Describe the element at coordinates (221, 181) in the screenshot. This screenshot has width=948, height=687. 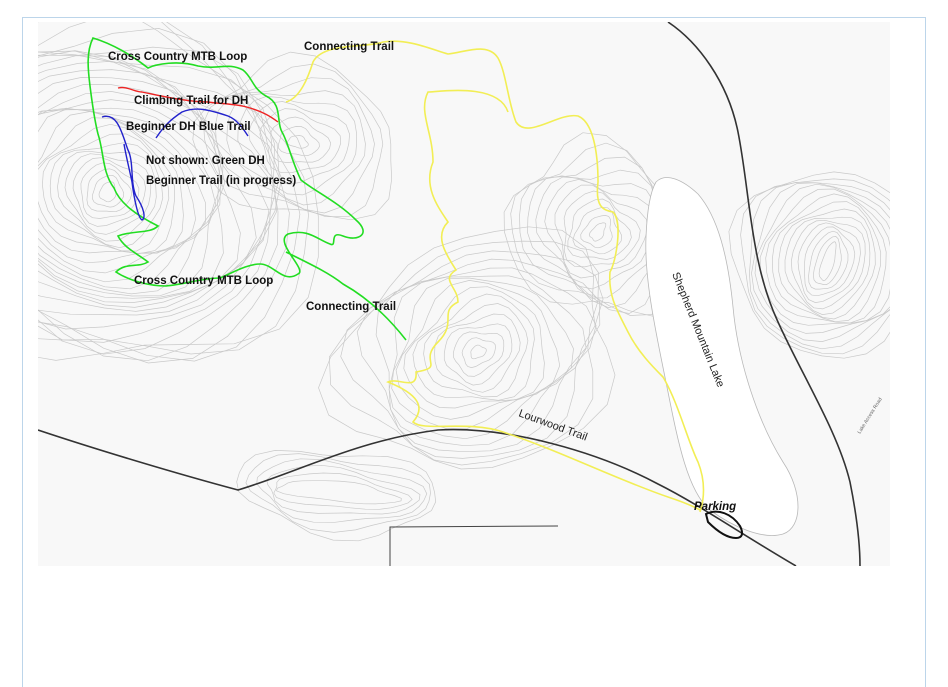
I see `label-not-shown-2: Beginner Trail (in progress)` at that location.